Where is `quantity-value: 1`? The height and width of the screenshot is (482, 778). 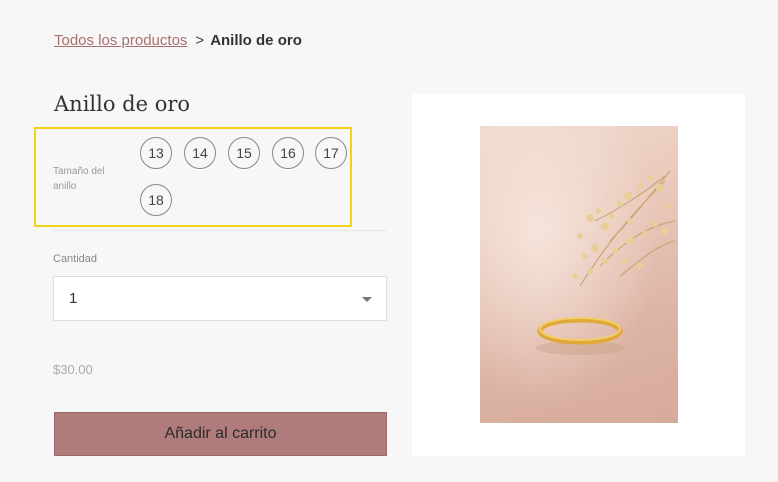
quantity-value: 1 is located at coordinates (73, 298).